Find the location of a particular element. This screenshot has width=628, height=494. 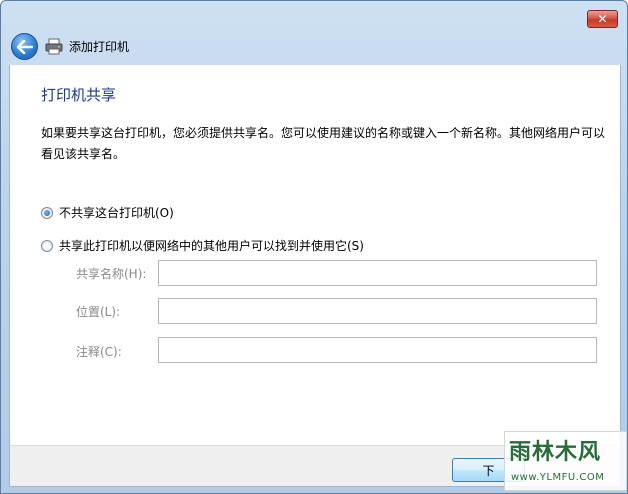

radio-no-share-indicator is located at coordinates (47, 212).